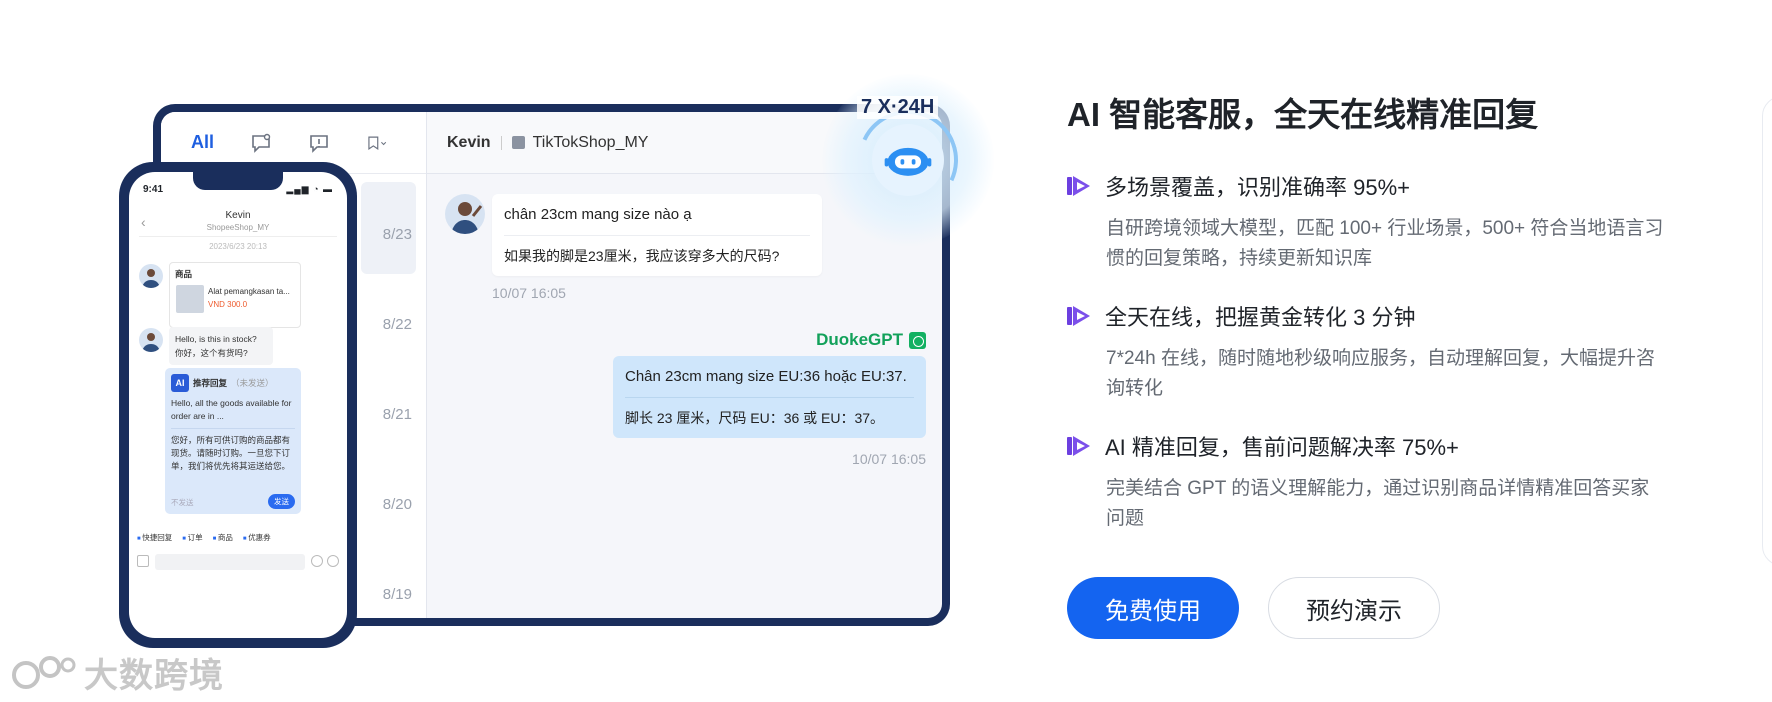  What do you see at coordinates (154, 537) in the screenshot?
I see `quick-reply-button: 快捷回复` at bounding box center [154, 537].